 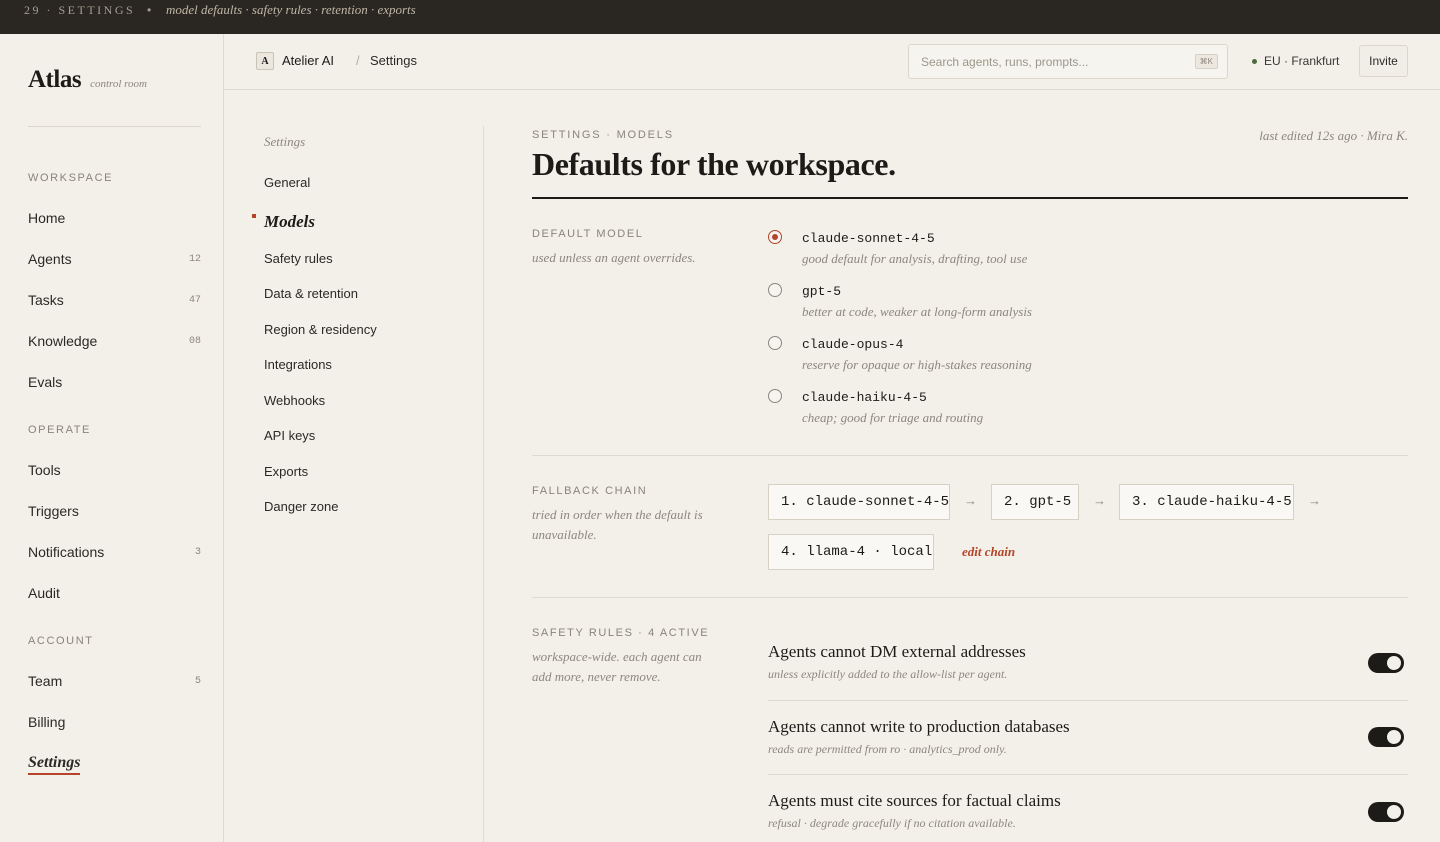 I want to click on active-marker-icon, so click(x=254, y=216).